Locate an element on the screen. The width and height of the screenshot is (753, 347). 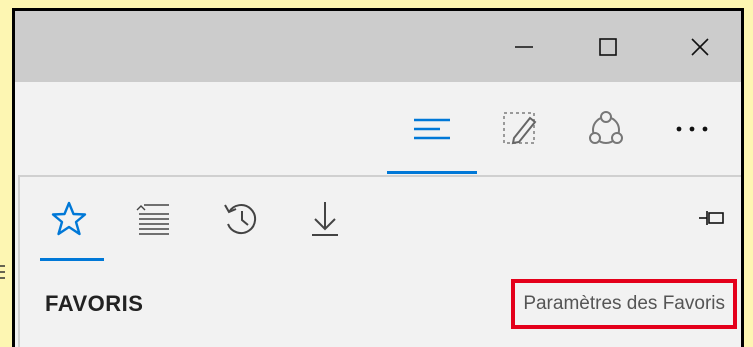
history-icon is located at coordinates (240, 219).